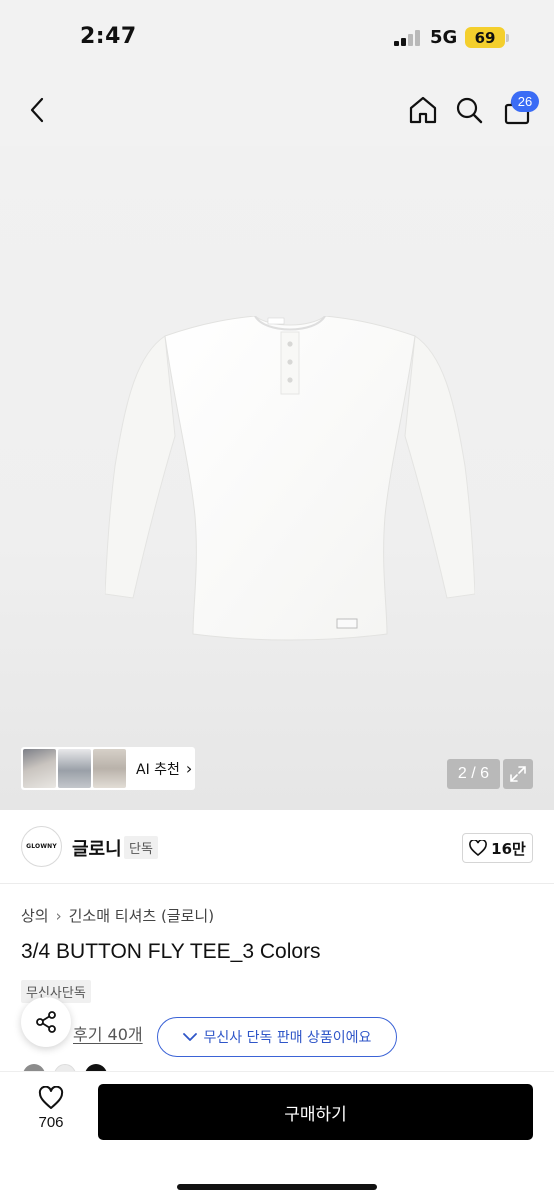 The width and height of the screenshot is (554, 1200). I want to click on search-button, so click(469, 110).